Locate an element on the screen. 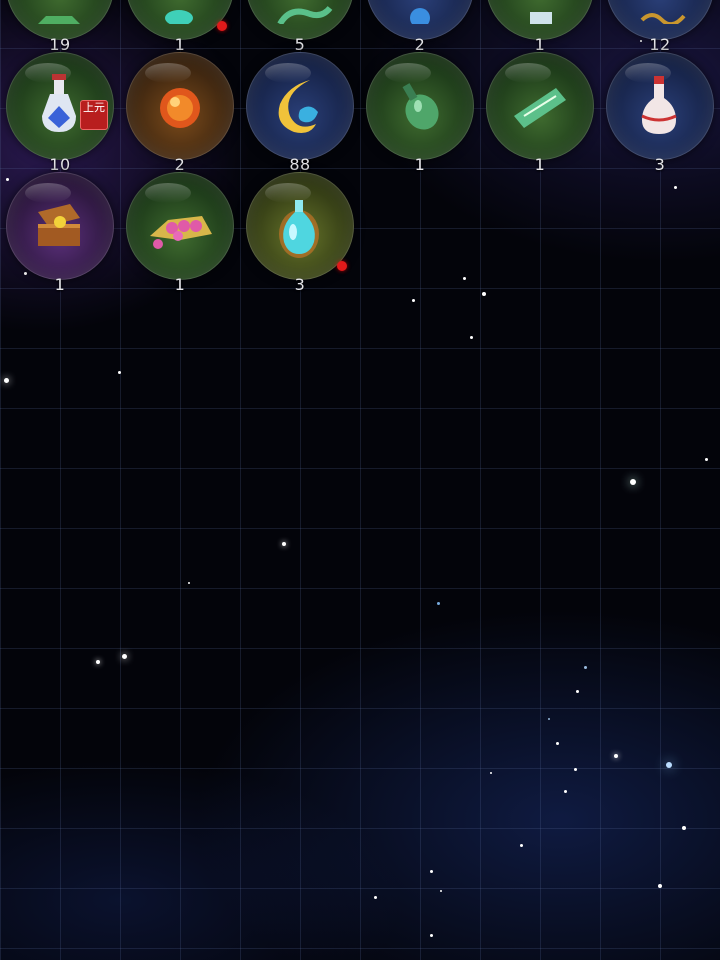  golden-swirl-icon is located at coordinates (298, 106).